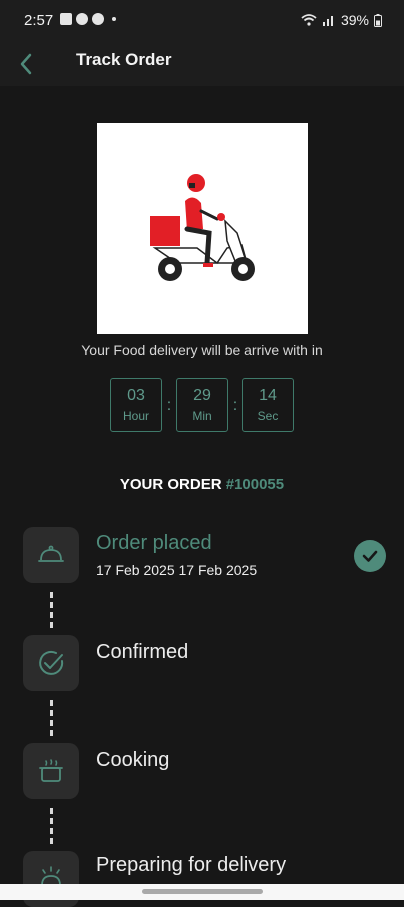 Image resolution: width=404 pixels, height=907 pixels. Describe the element at coordinates (154, 543) in the screenshot. I see `step-title: Order placed` at that location.